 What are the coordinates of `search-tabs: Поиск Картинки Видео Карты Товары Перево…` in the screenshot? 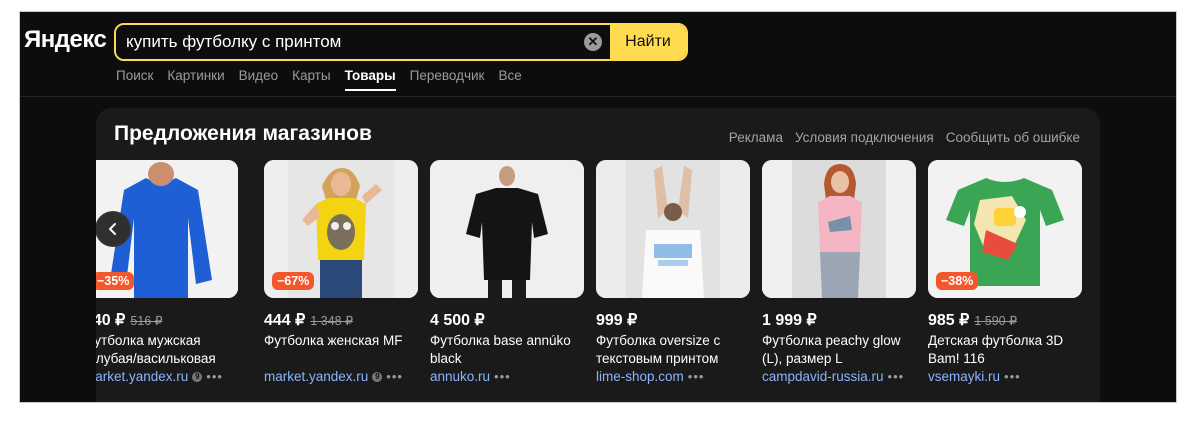 It's located at (319, 79).